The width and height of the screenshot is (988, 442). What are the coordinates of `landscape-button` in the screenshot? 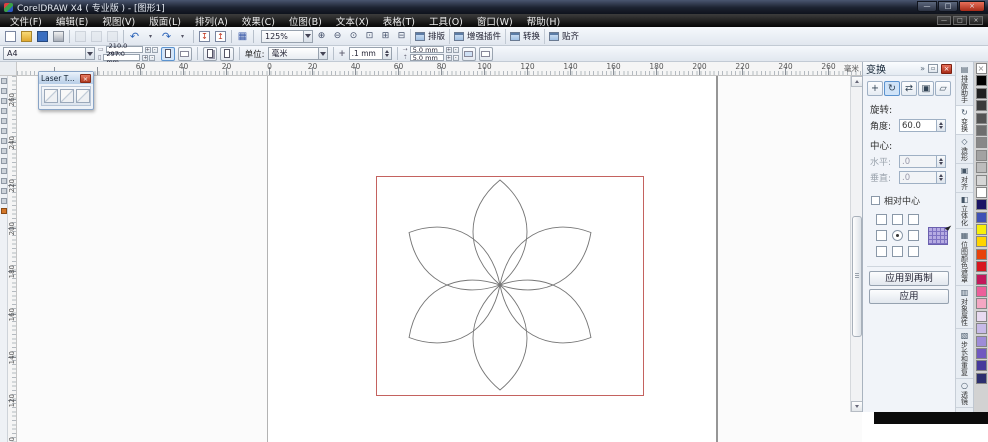 It's located at (184, 53).